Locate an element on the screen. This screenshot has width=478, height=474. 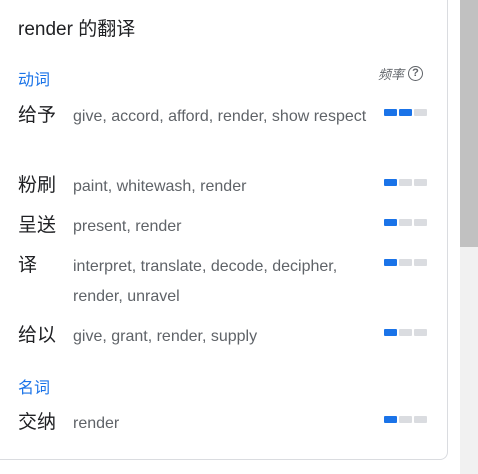
frequency-label: 频率 is located at coordinates (390, 74).